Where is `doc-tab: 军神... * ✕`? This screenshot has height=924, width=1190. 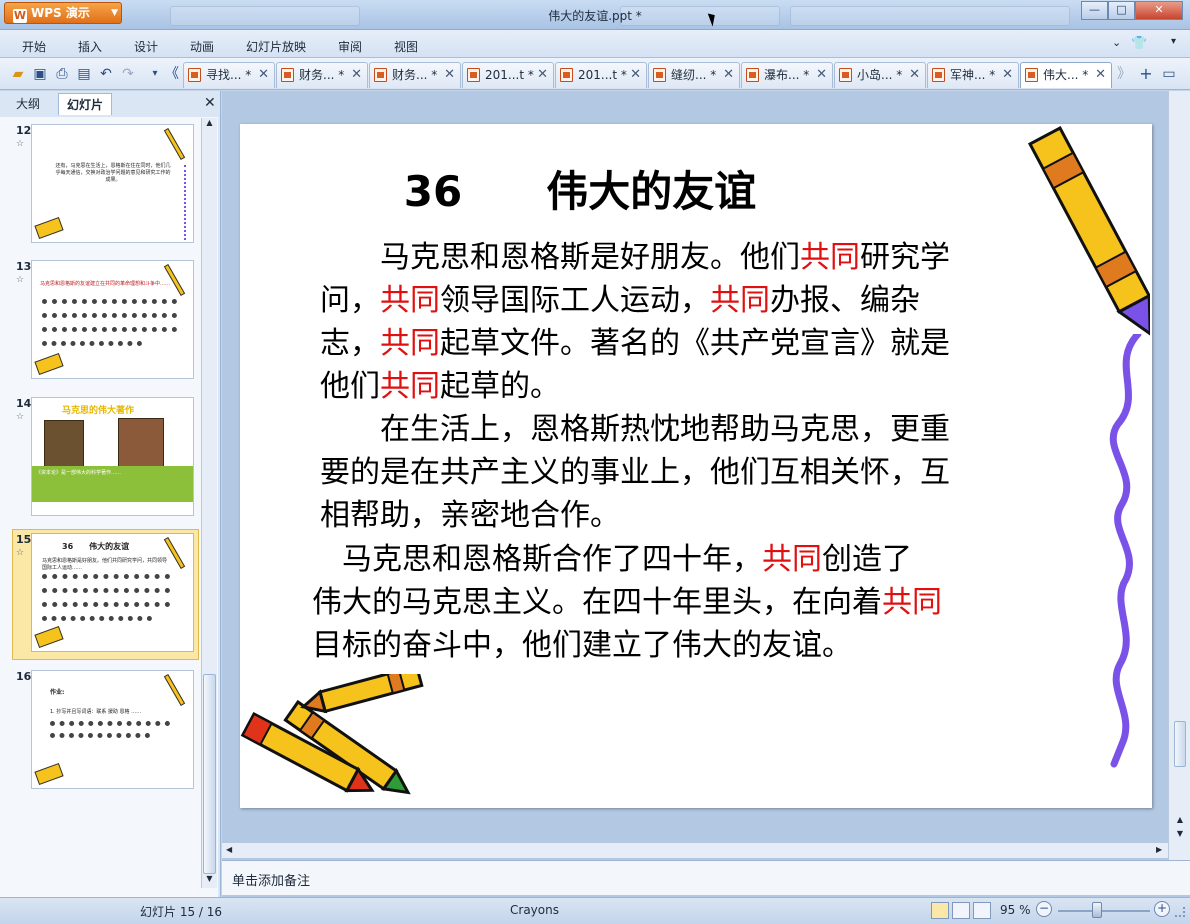
doc-tab: 军神... * ✕ is located at coordinates (973, 75).